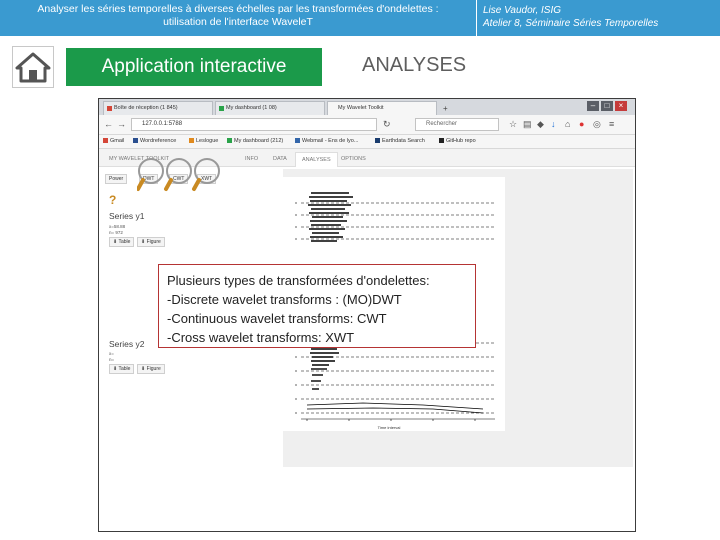 The image size is (720, 540). I want to click on bookmark-label: GitHub repo, so click(461, 141).